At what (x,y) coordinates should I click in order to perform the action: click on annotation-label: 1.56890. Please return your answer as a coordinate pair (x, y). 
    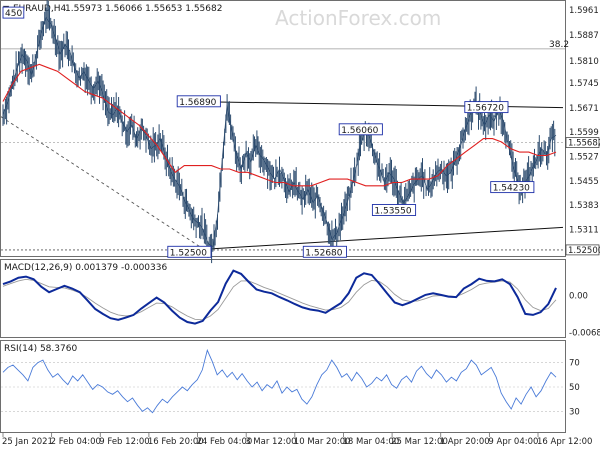
    Looking at the image, I should click on (197, 103).